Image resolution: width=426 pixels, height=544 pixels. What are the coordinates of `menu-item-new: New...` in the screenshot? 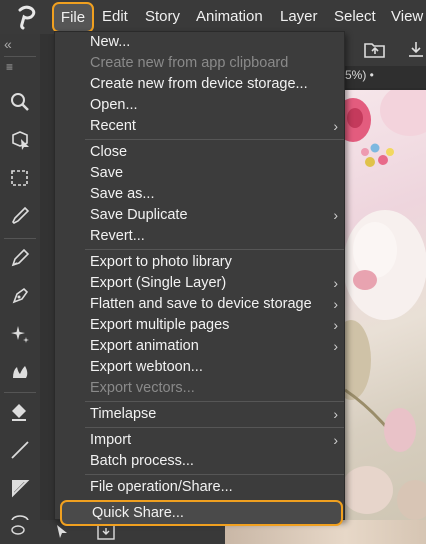 It's located at (199, 42).